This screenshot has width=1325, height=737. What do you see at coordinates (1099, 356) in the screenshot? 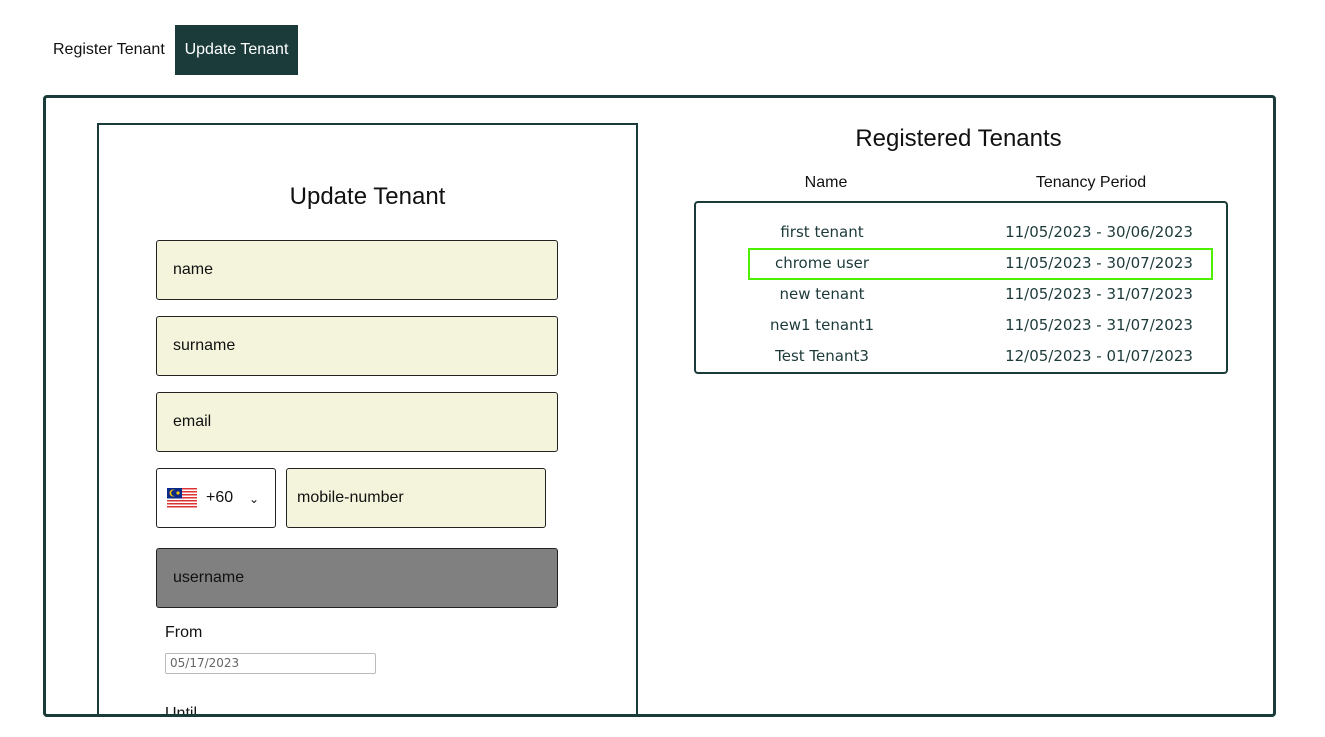
I see `tenant-period: 12/05/2023 - 01/07/2023` at bounding box center [1099, 356].